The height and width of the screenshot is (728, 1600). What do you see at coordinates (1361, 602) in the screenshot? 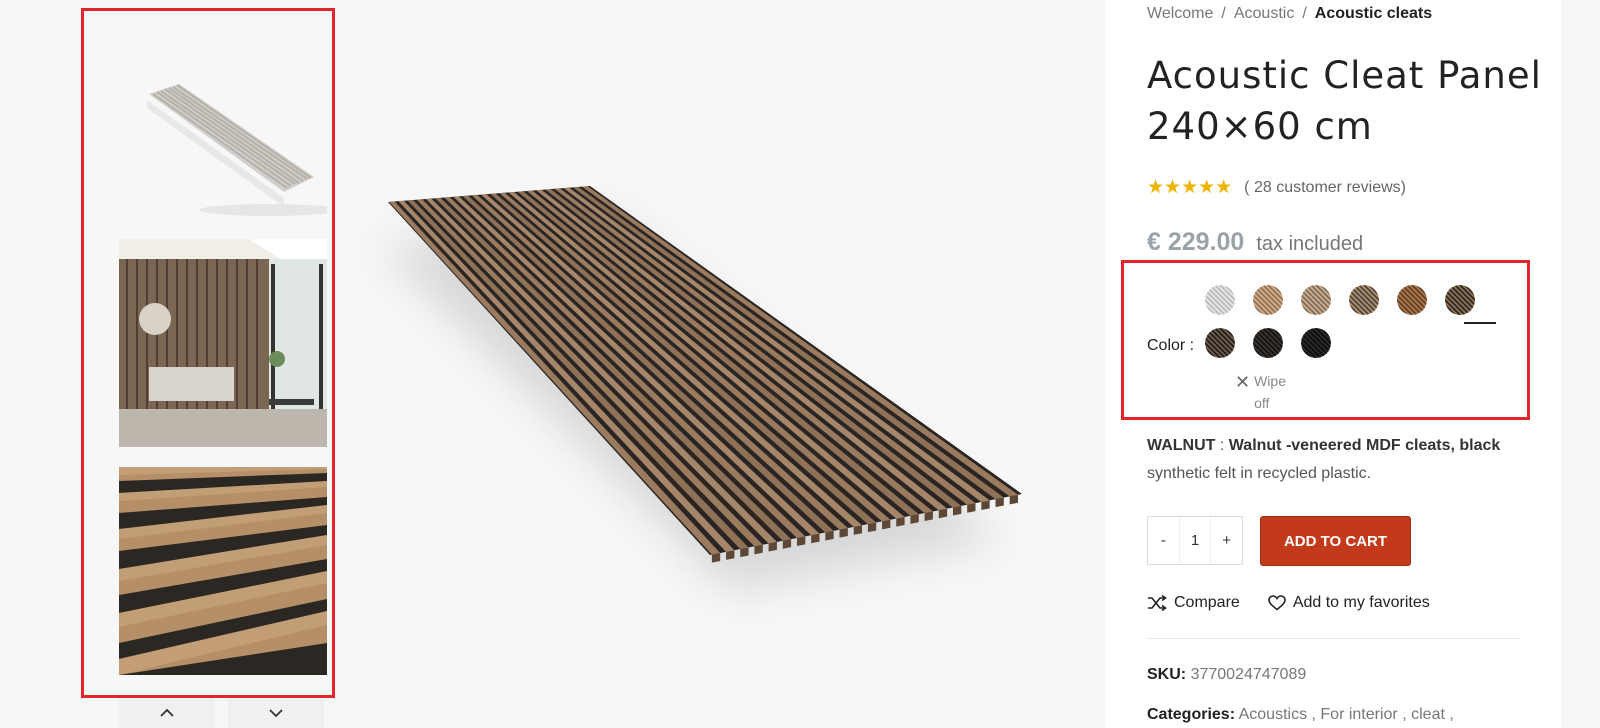
I see `favorites-label: Add to my favorites` at bounding box center [1361, 602].